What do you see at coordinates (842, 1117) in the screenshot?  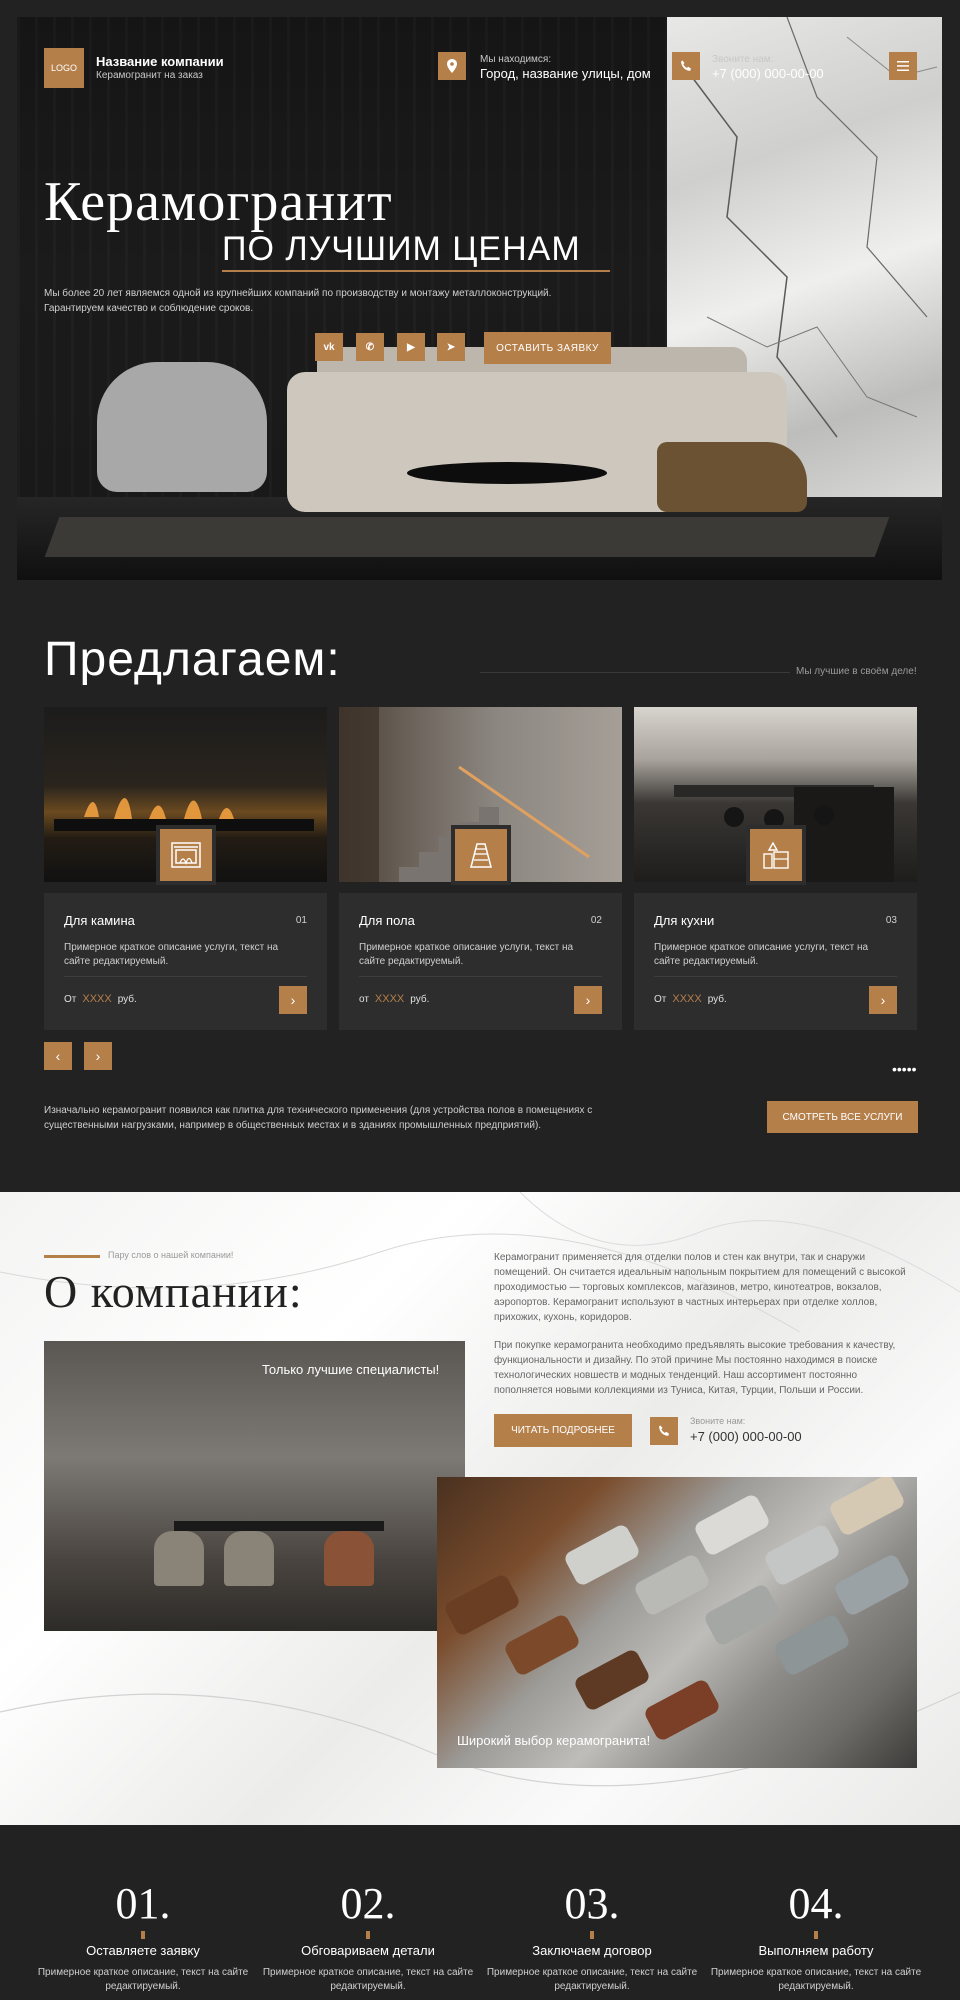 I see `view-all-services-button: СМОТРЕТЬ ВСЕ УСЛУГИ` at bounding box center [842, 1117].